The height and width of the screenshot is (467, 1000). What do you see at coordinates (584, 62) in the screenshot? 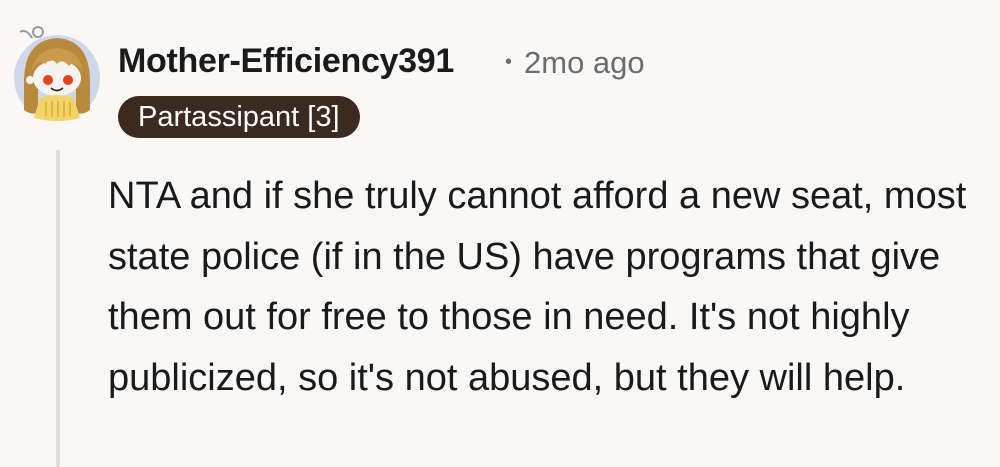
I see `comment-timestamp: 2mo ago` at bounding box center [584, 62].